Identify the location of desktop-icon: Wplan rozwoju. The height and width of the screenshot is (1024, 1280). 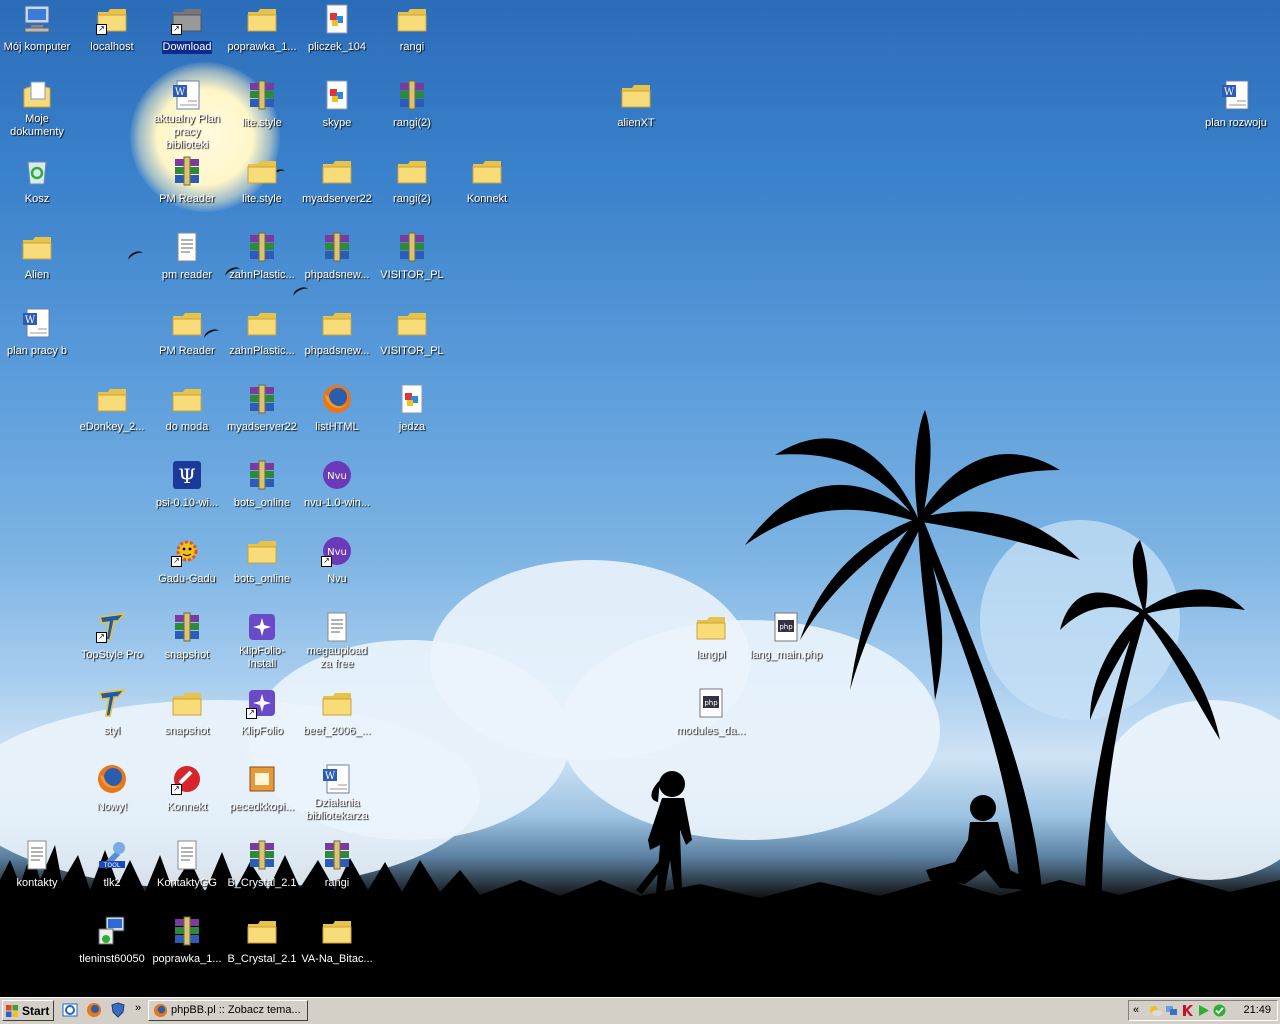
(1236, 105).